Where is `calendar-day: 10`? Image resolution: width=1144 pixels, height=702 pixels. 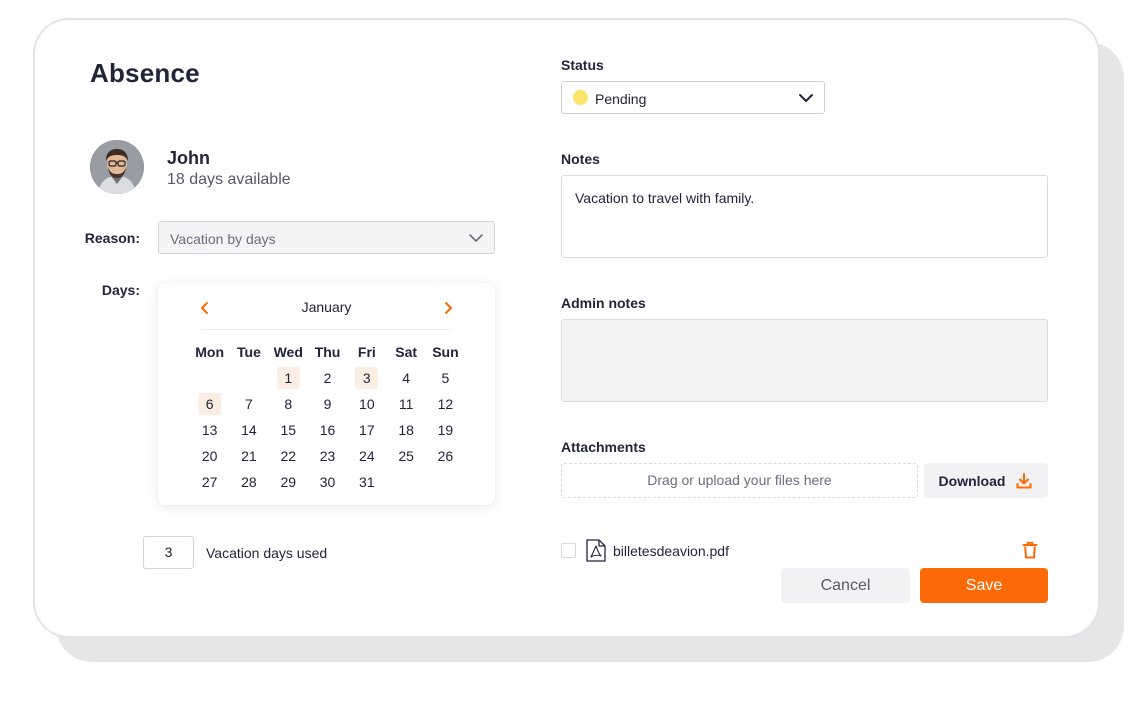
calendar-day: 10 is located at coordinates (366, 404).